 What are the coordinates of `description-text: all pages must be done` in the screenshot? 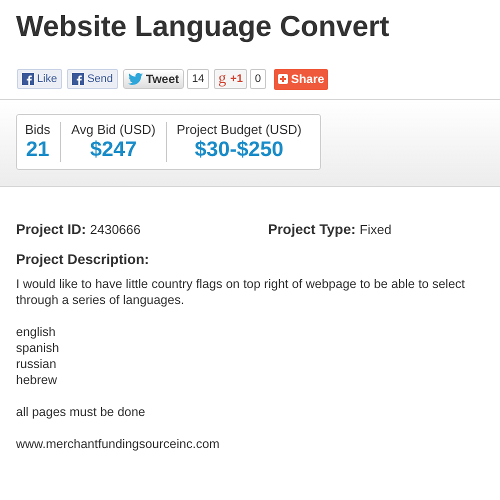 It's located at (81, 412).